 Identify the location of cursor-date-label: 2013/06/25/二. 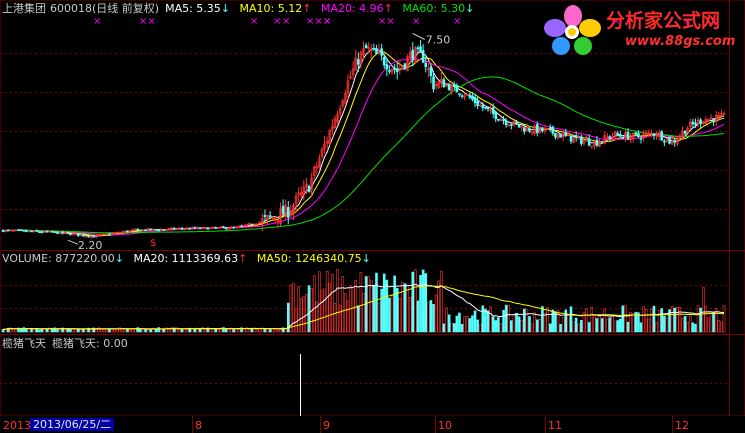
(72, 424).